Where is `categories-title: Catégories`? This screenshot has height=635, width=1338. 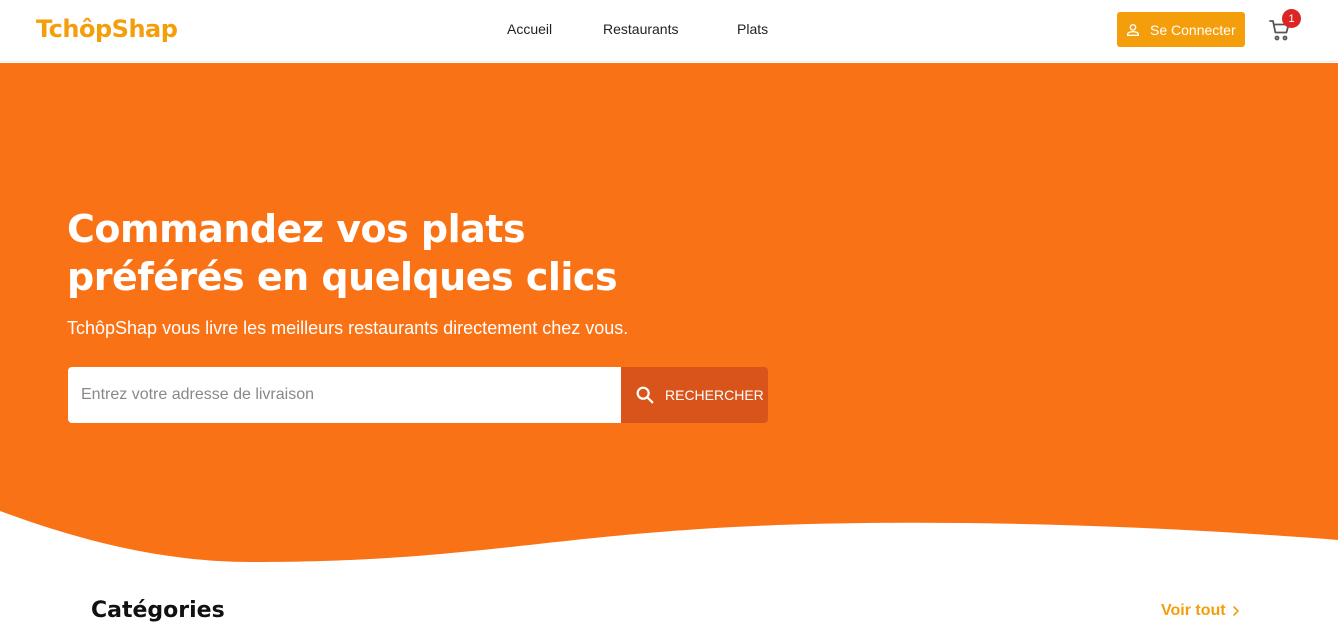
categories-title: Catégories is located at coordinates (158, 610).